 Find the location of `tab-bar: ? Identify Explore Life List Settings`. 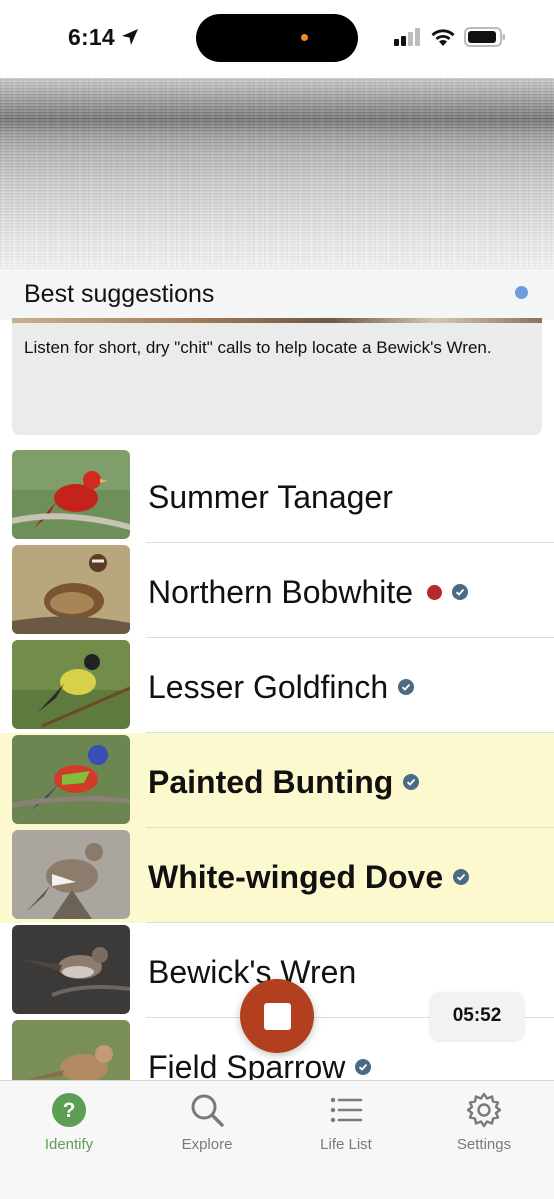

tab-bar: ? Identify Explore Life List Settings is located at coordinates (277, 1139).